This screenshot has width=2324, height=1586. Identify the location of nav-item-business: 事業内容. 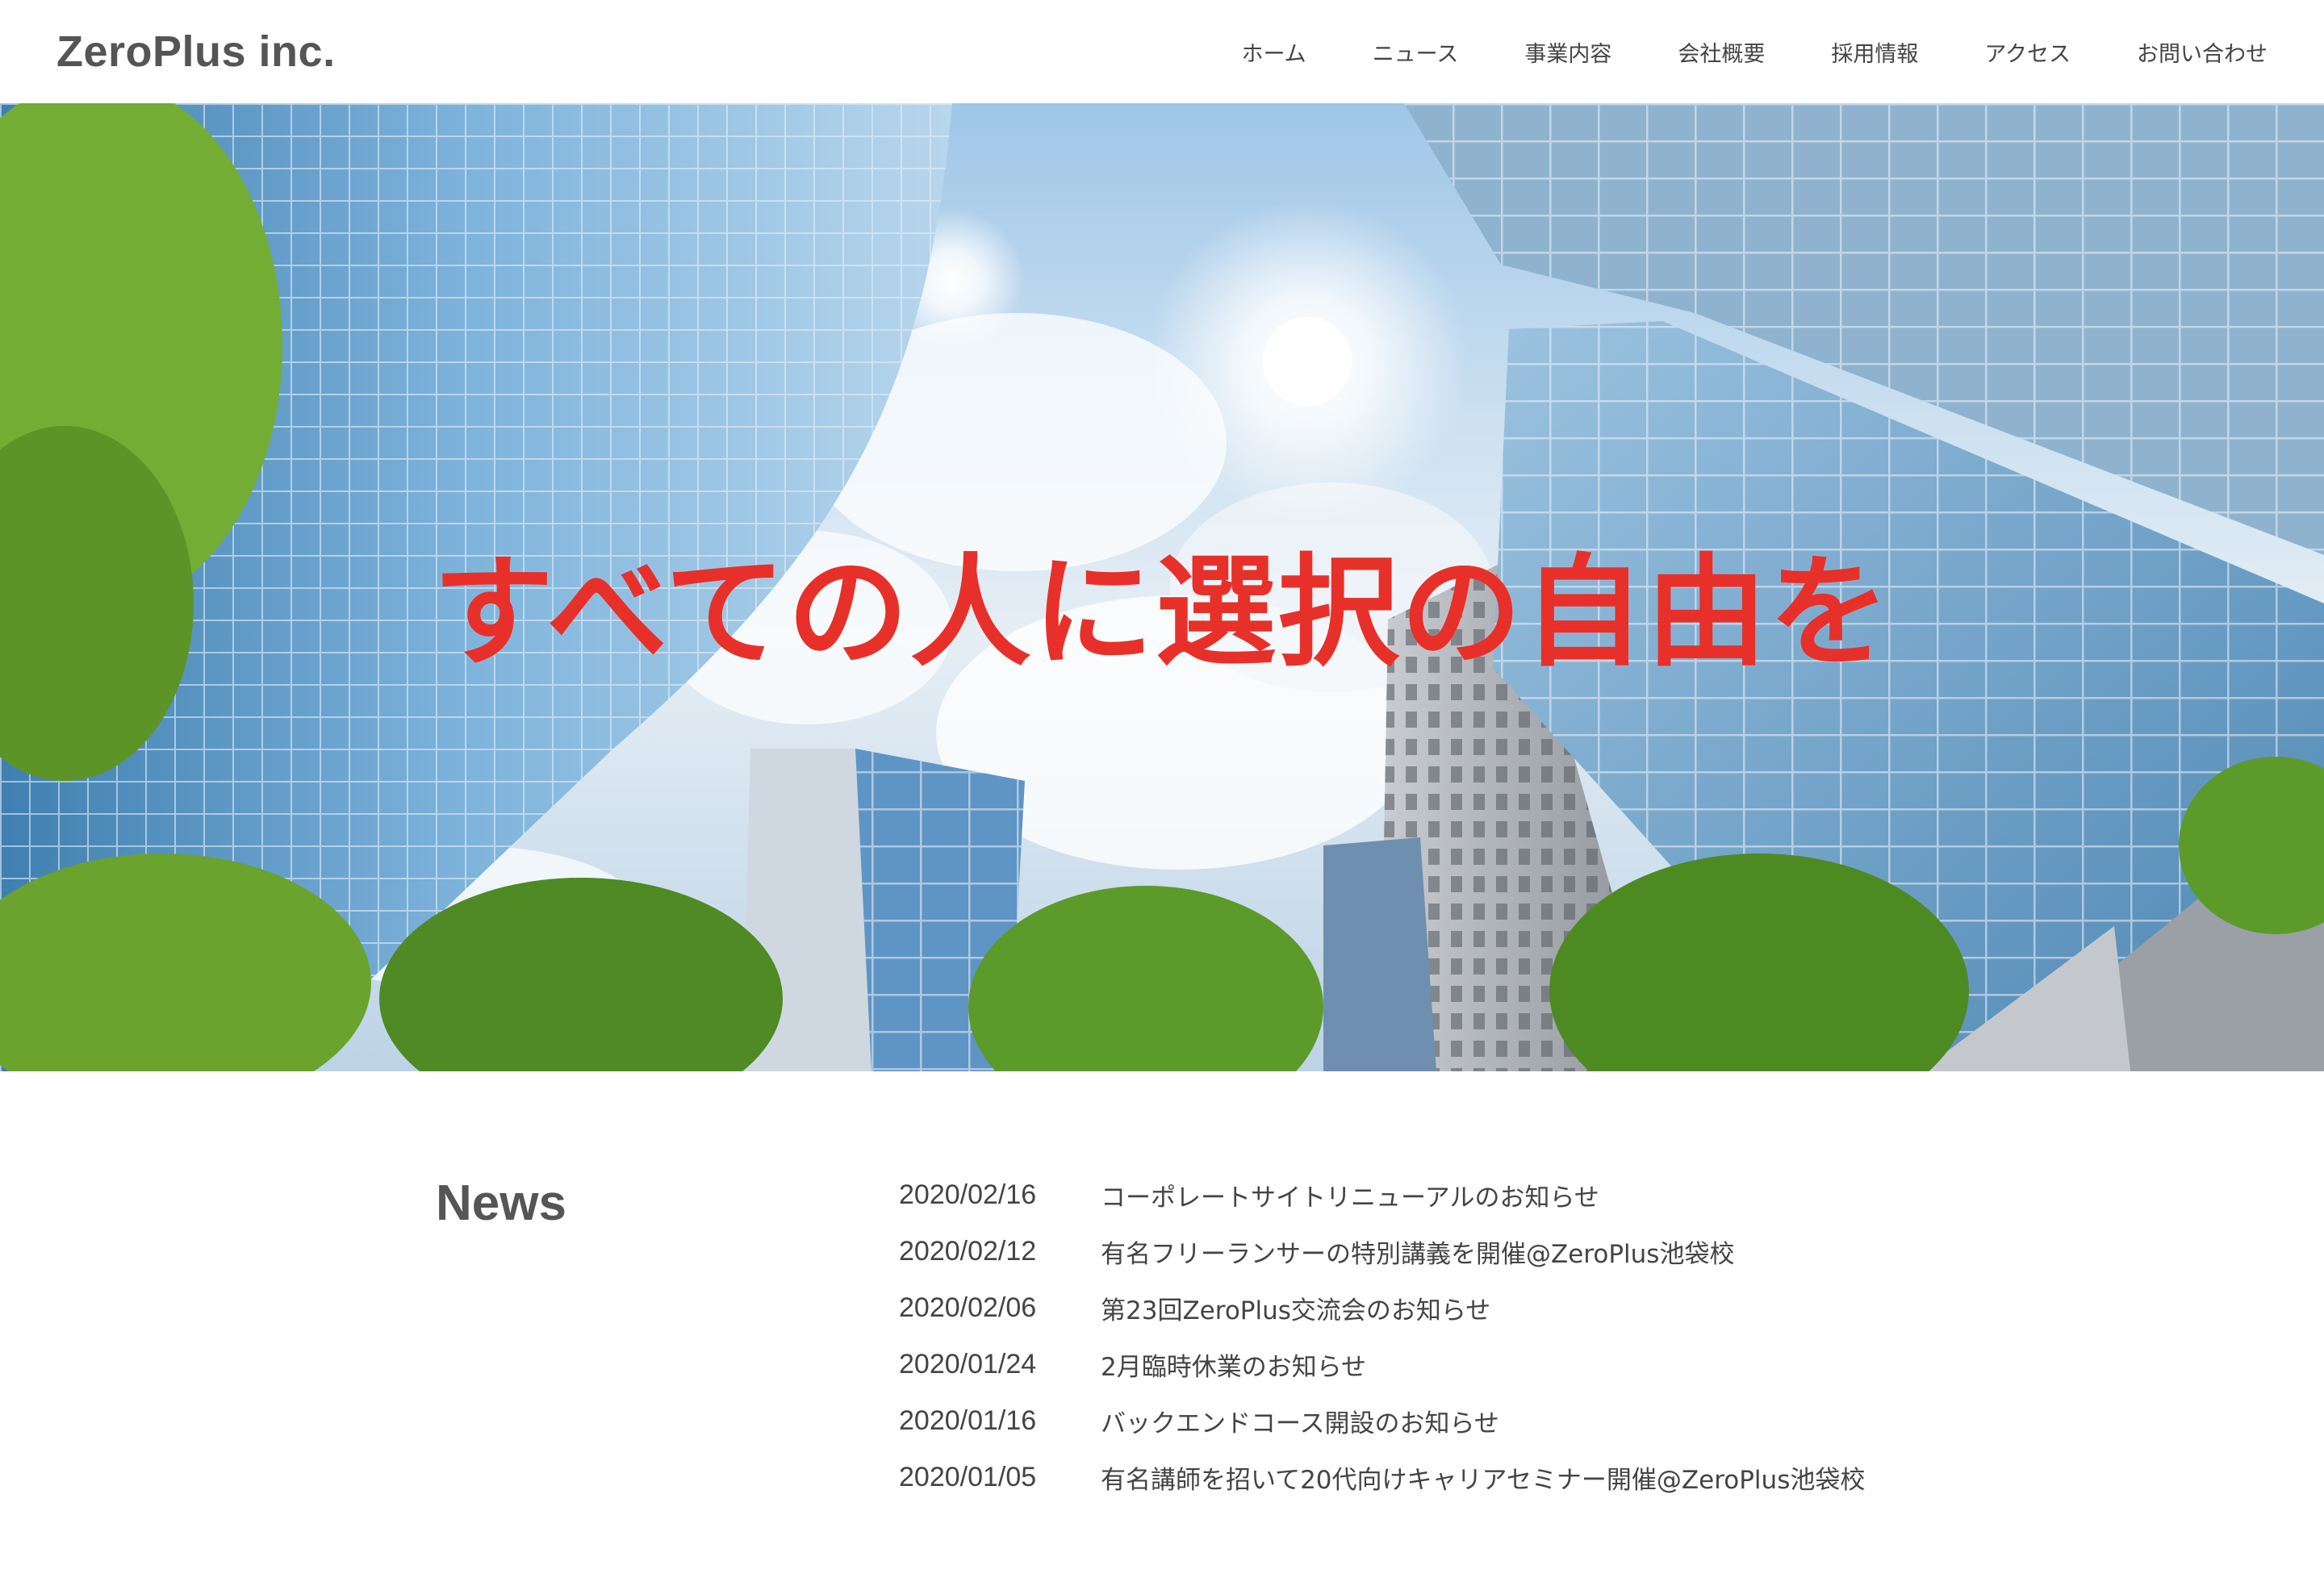
(1567, 52).